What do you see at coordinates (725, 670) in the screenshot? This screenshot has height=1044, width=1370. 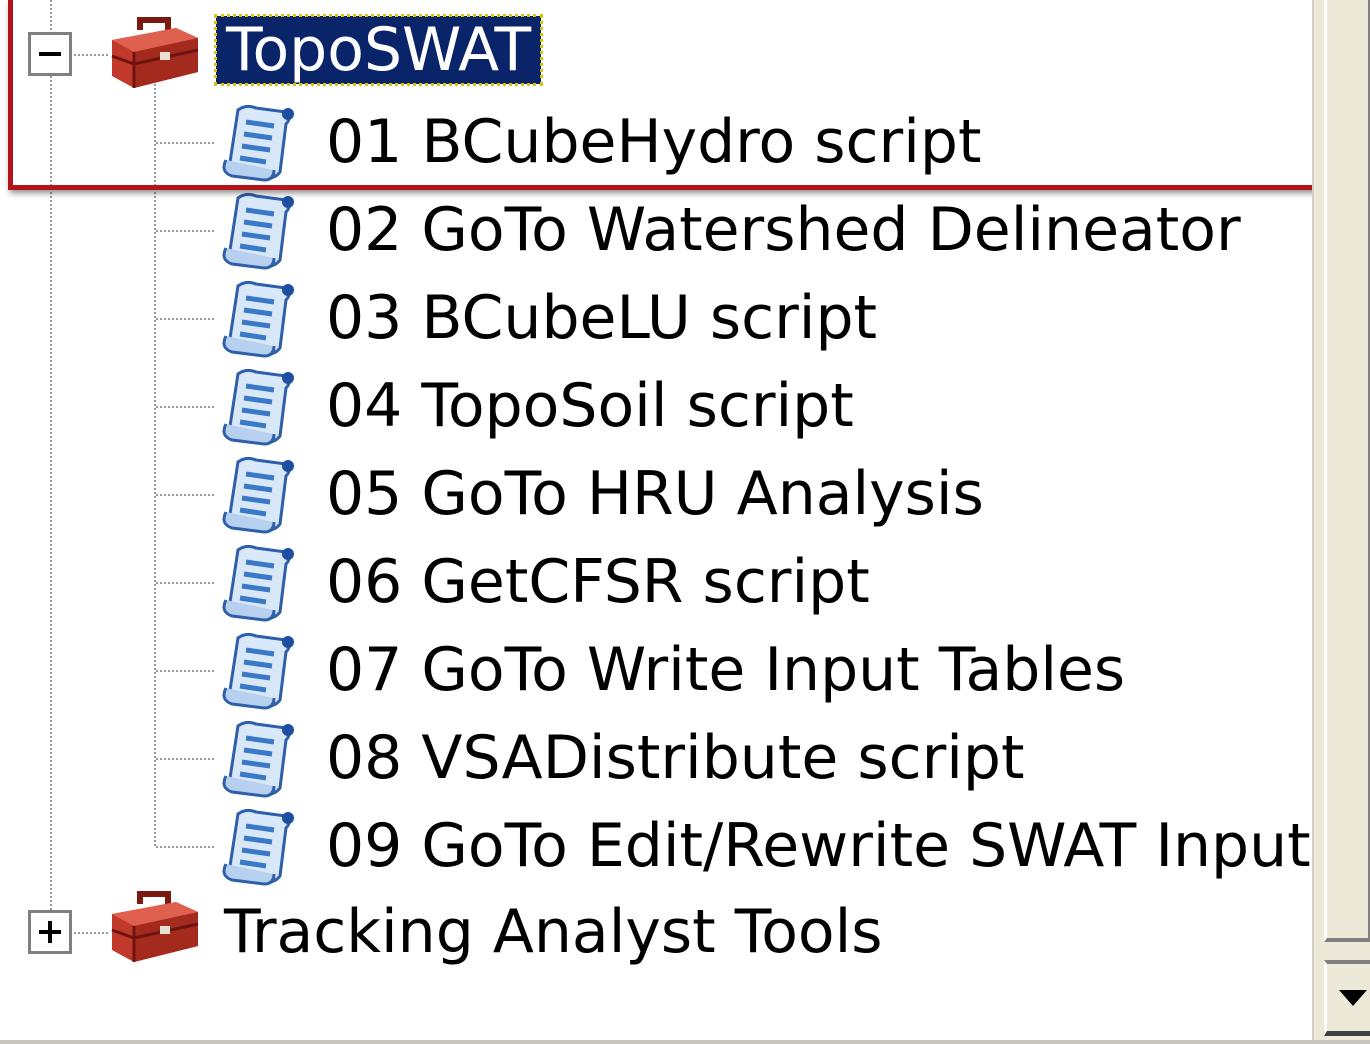 I see `script-item: 07 GoTo Write Input Tables` at bounding box center [725, 670].